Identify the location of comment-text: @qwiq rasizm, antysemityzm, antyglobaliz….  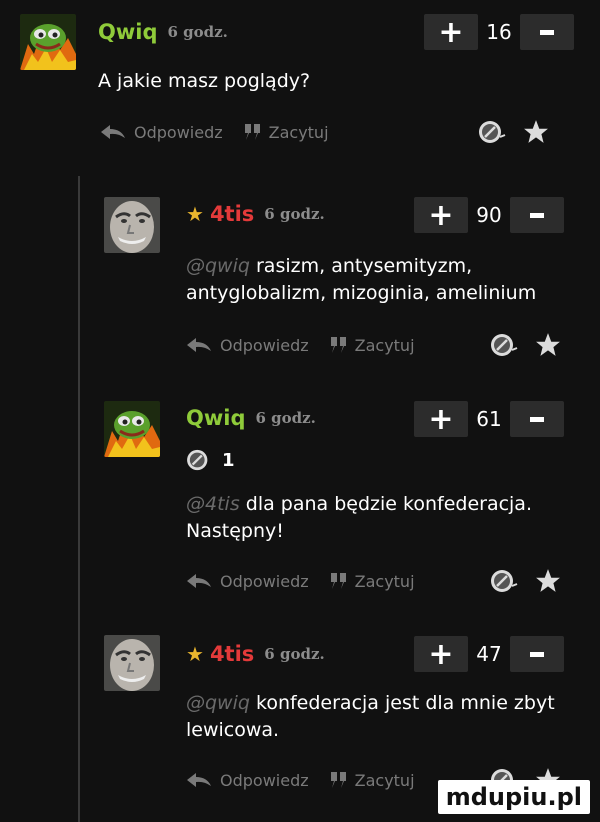
(381, 280).